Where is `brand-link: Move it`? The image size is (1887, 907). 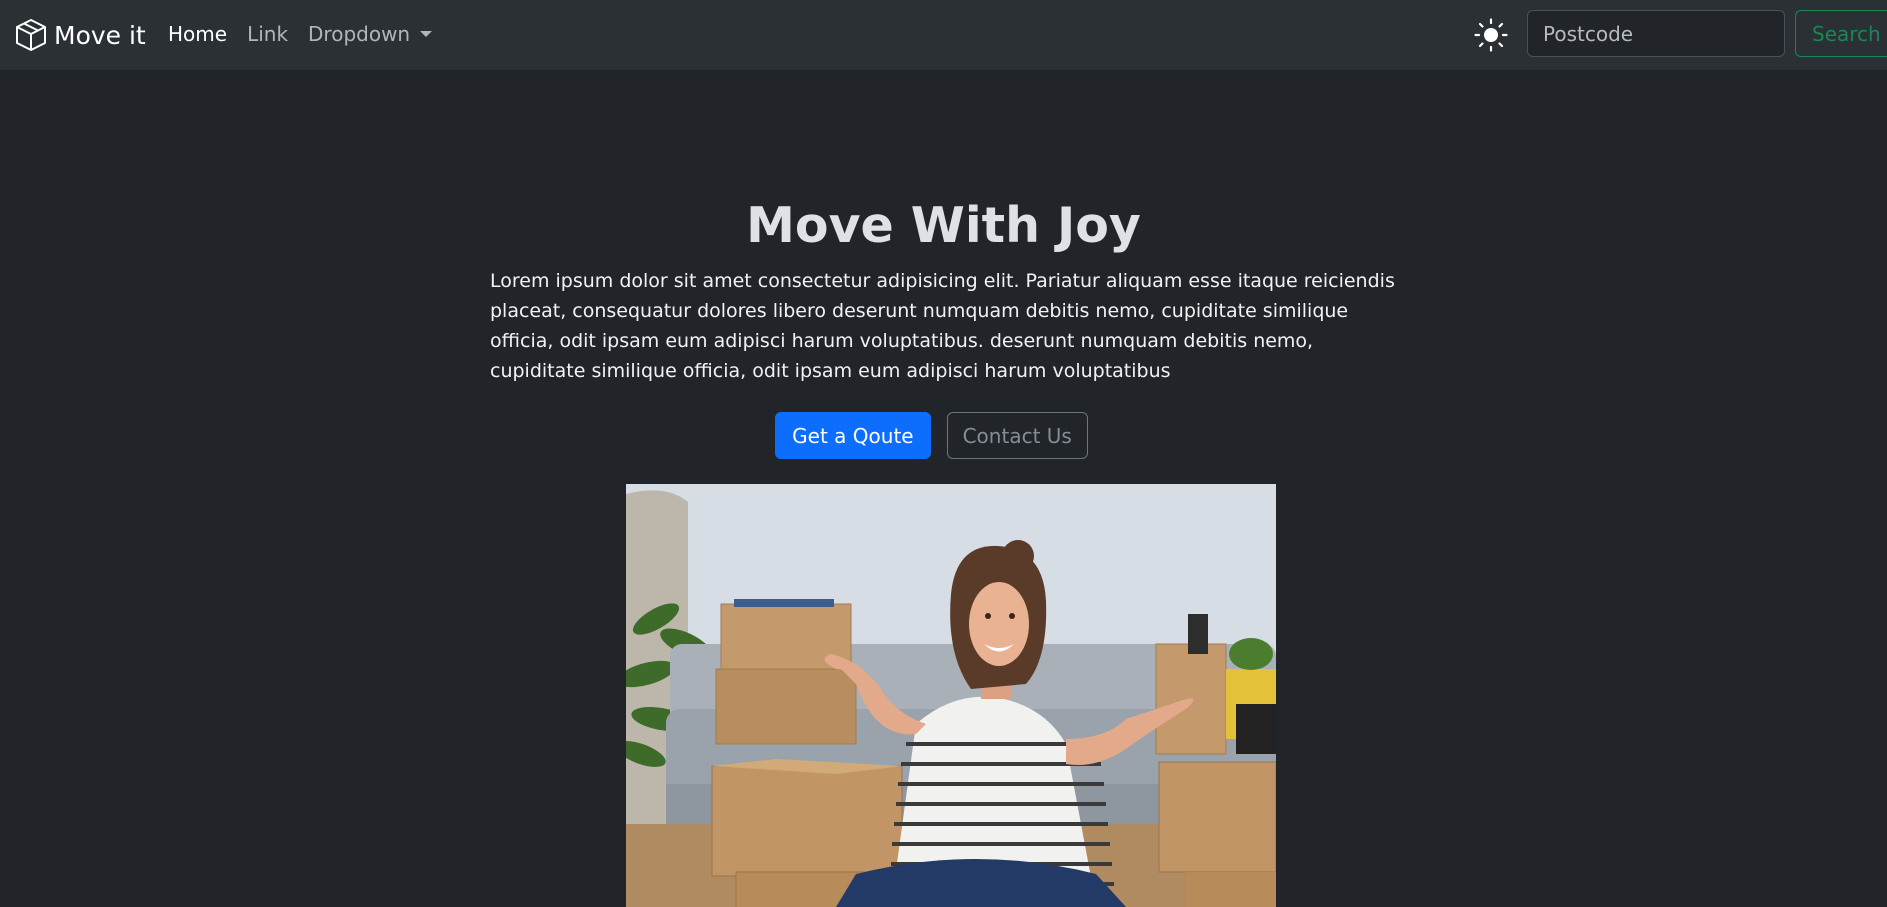 brand-link: Move it is located at coordinates (80, 35).